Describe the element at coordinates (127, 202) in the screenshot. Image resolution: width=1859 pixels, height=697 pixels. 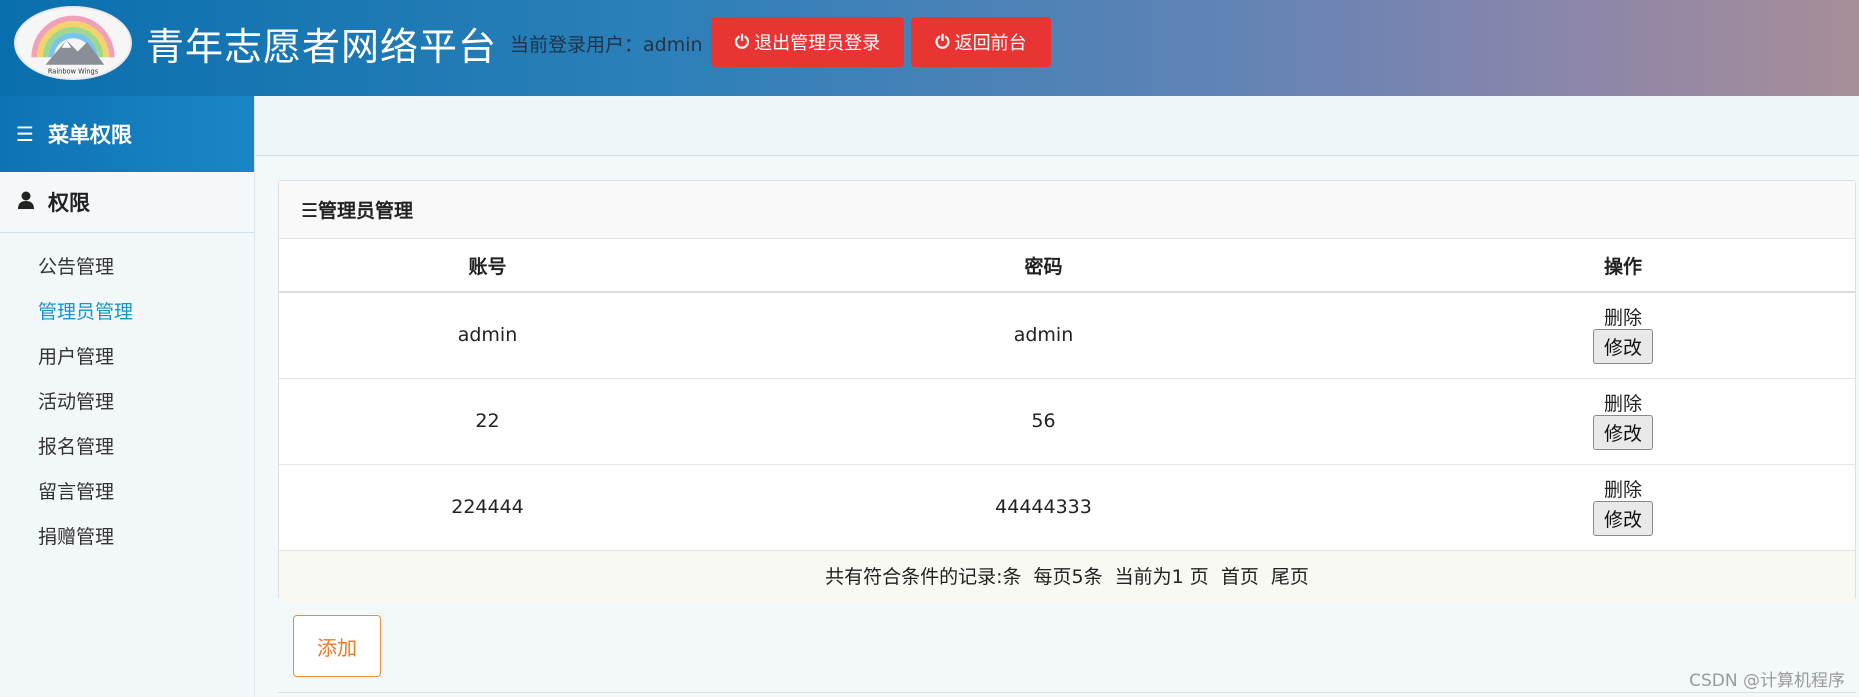
I see `sidebar-group-permissions: 权限` at that location.